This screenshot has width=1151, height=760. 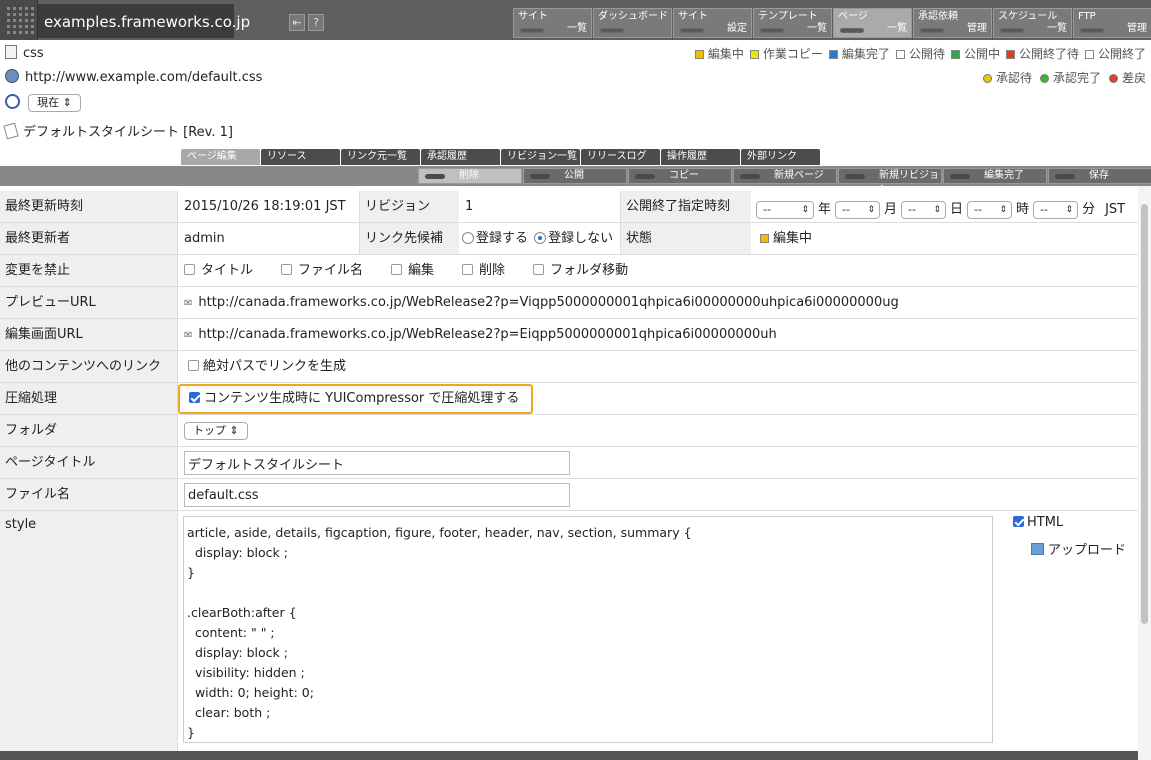 What do you see at coordinates (858, 210) in the screenshot?
I see `pub-end-select-1: -- ⇕` at bounding box center [858, 210].